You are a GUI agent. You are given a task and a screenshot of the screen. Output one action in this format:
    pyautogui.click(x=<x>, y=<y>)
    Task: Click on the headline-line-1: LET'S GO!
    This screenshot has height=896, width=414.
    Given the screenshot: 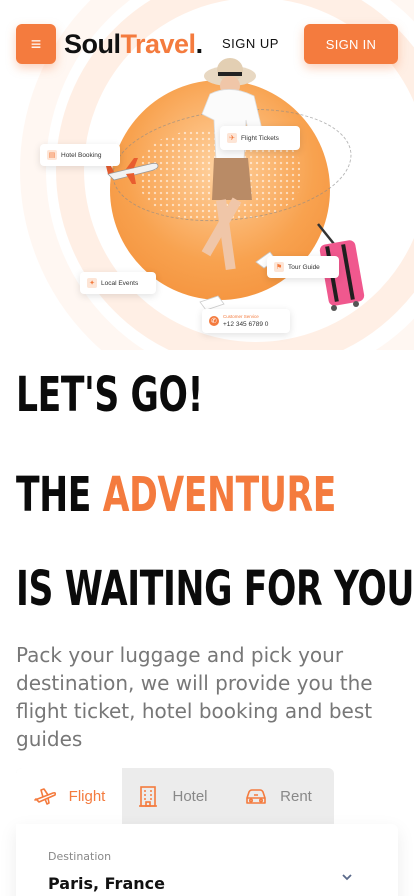 What is the action you would take?
    pyautogui.click(x=109, y=395)
    